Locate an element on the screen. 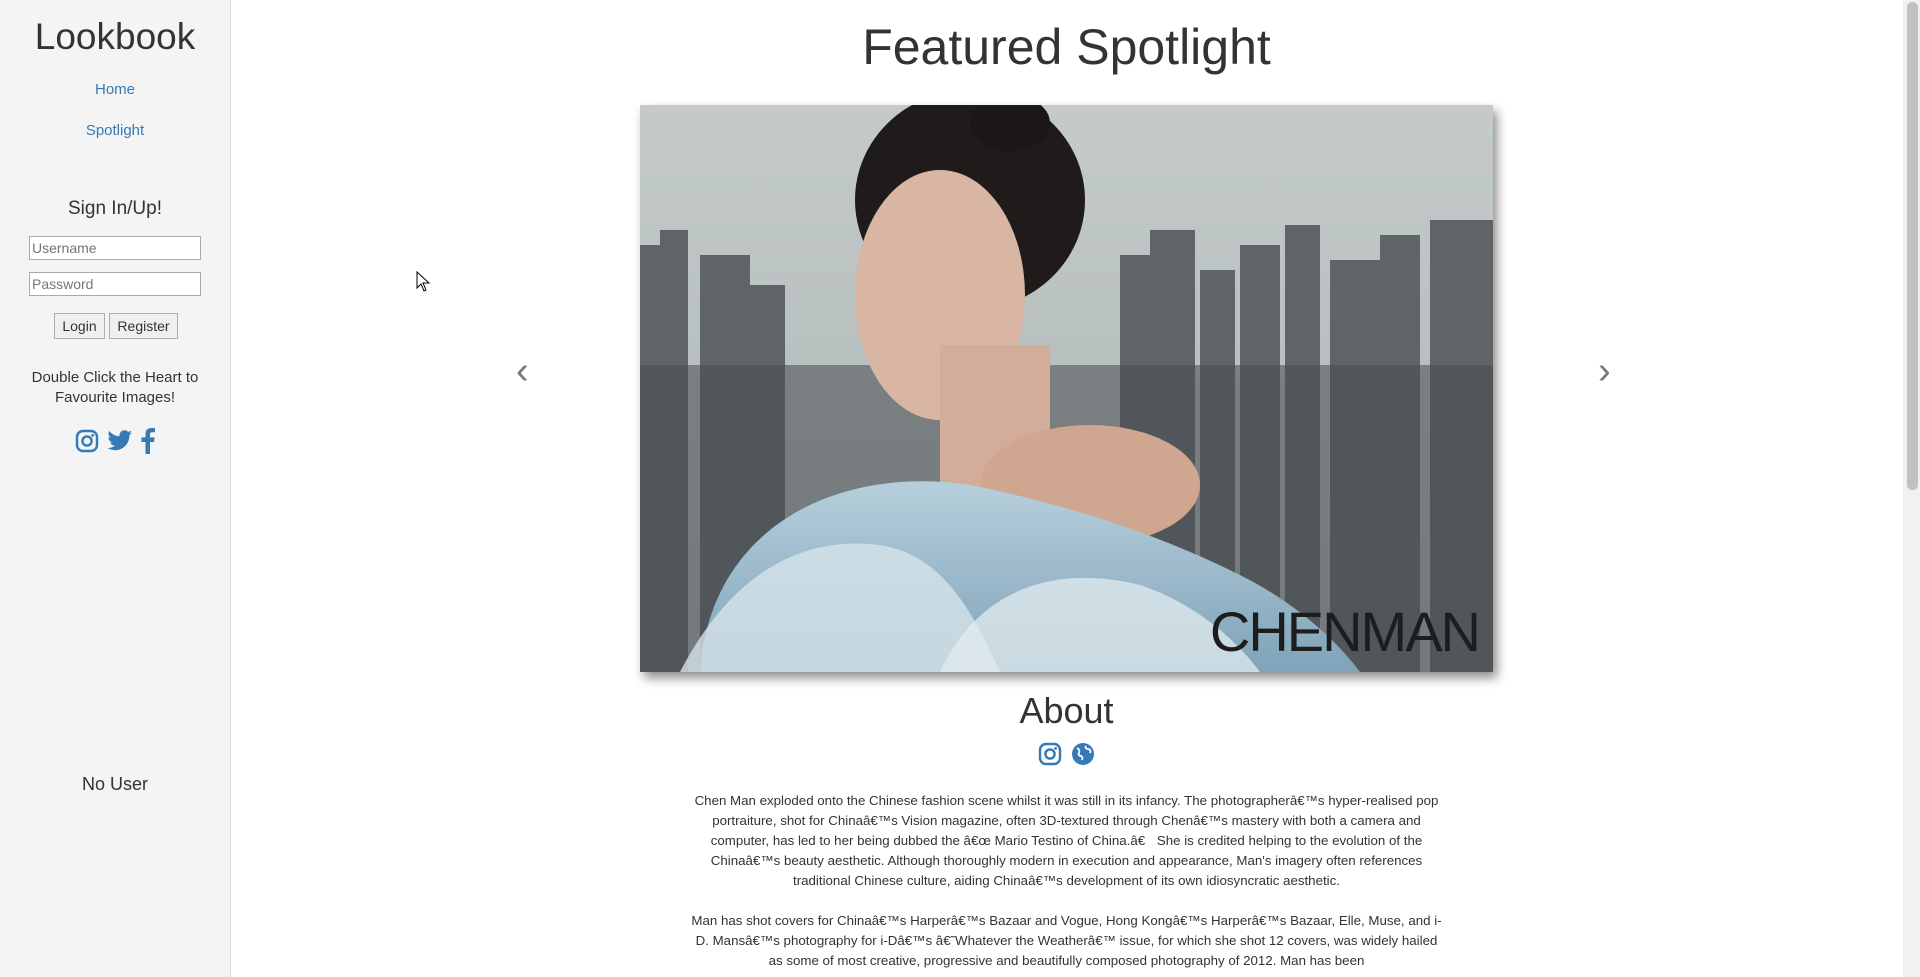  register-button: Register is located at coordinates (143, 326).